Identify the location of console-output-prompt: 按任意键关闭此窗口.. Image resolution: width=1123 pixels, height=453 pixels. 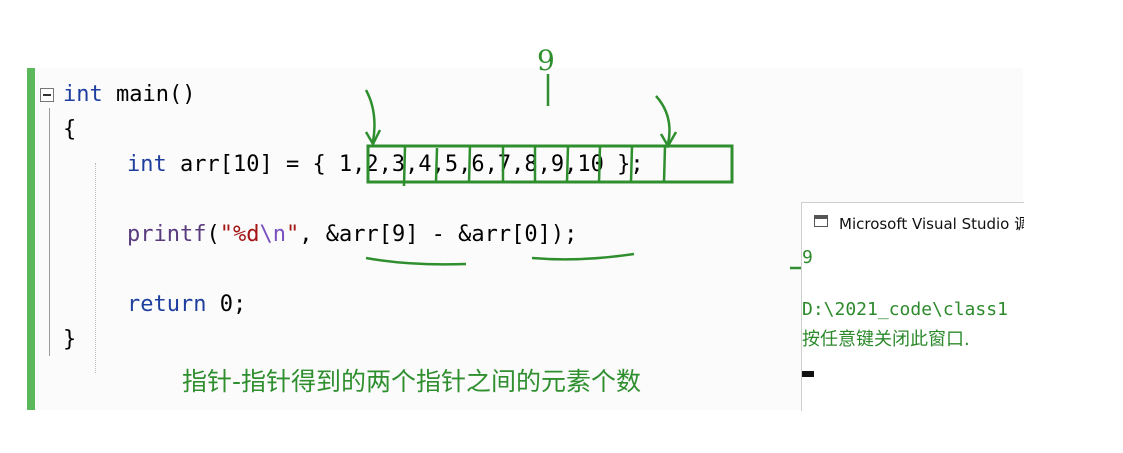
(886, 339).